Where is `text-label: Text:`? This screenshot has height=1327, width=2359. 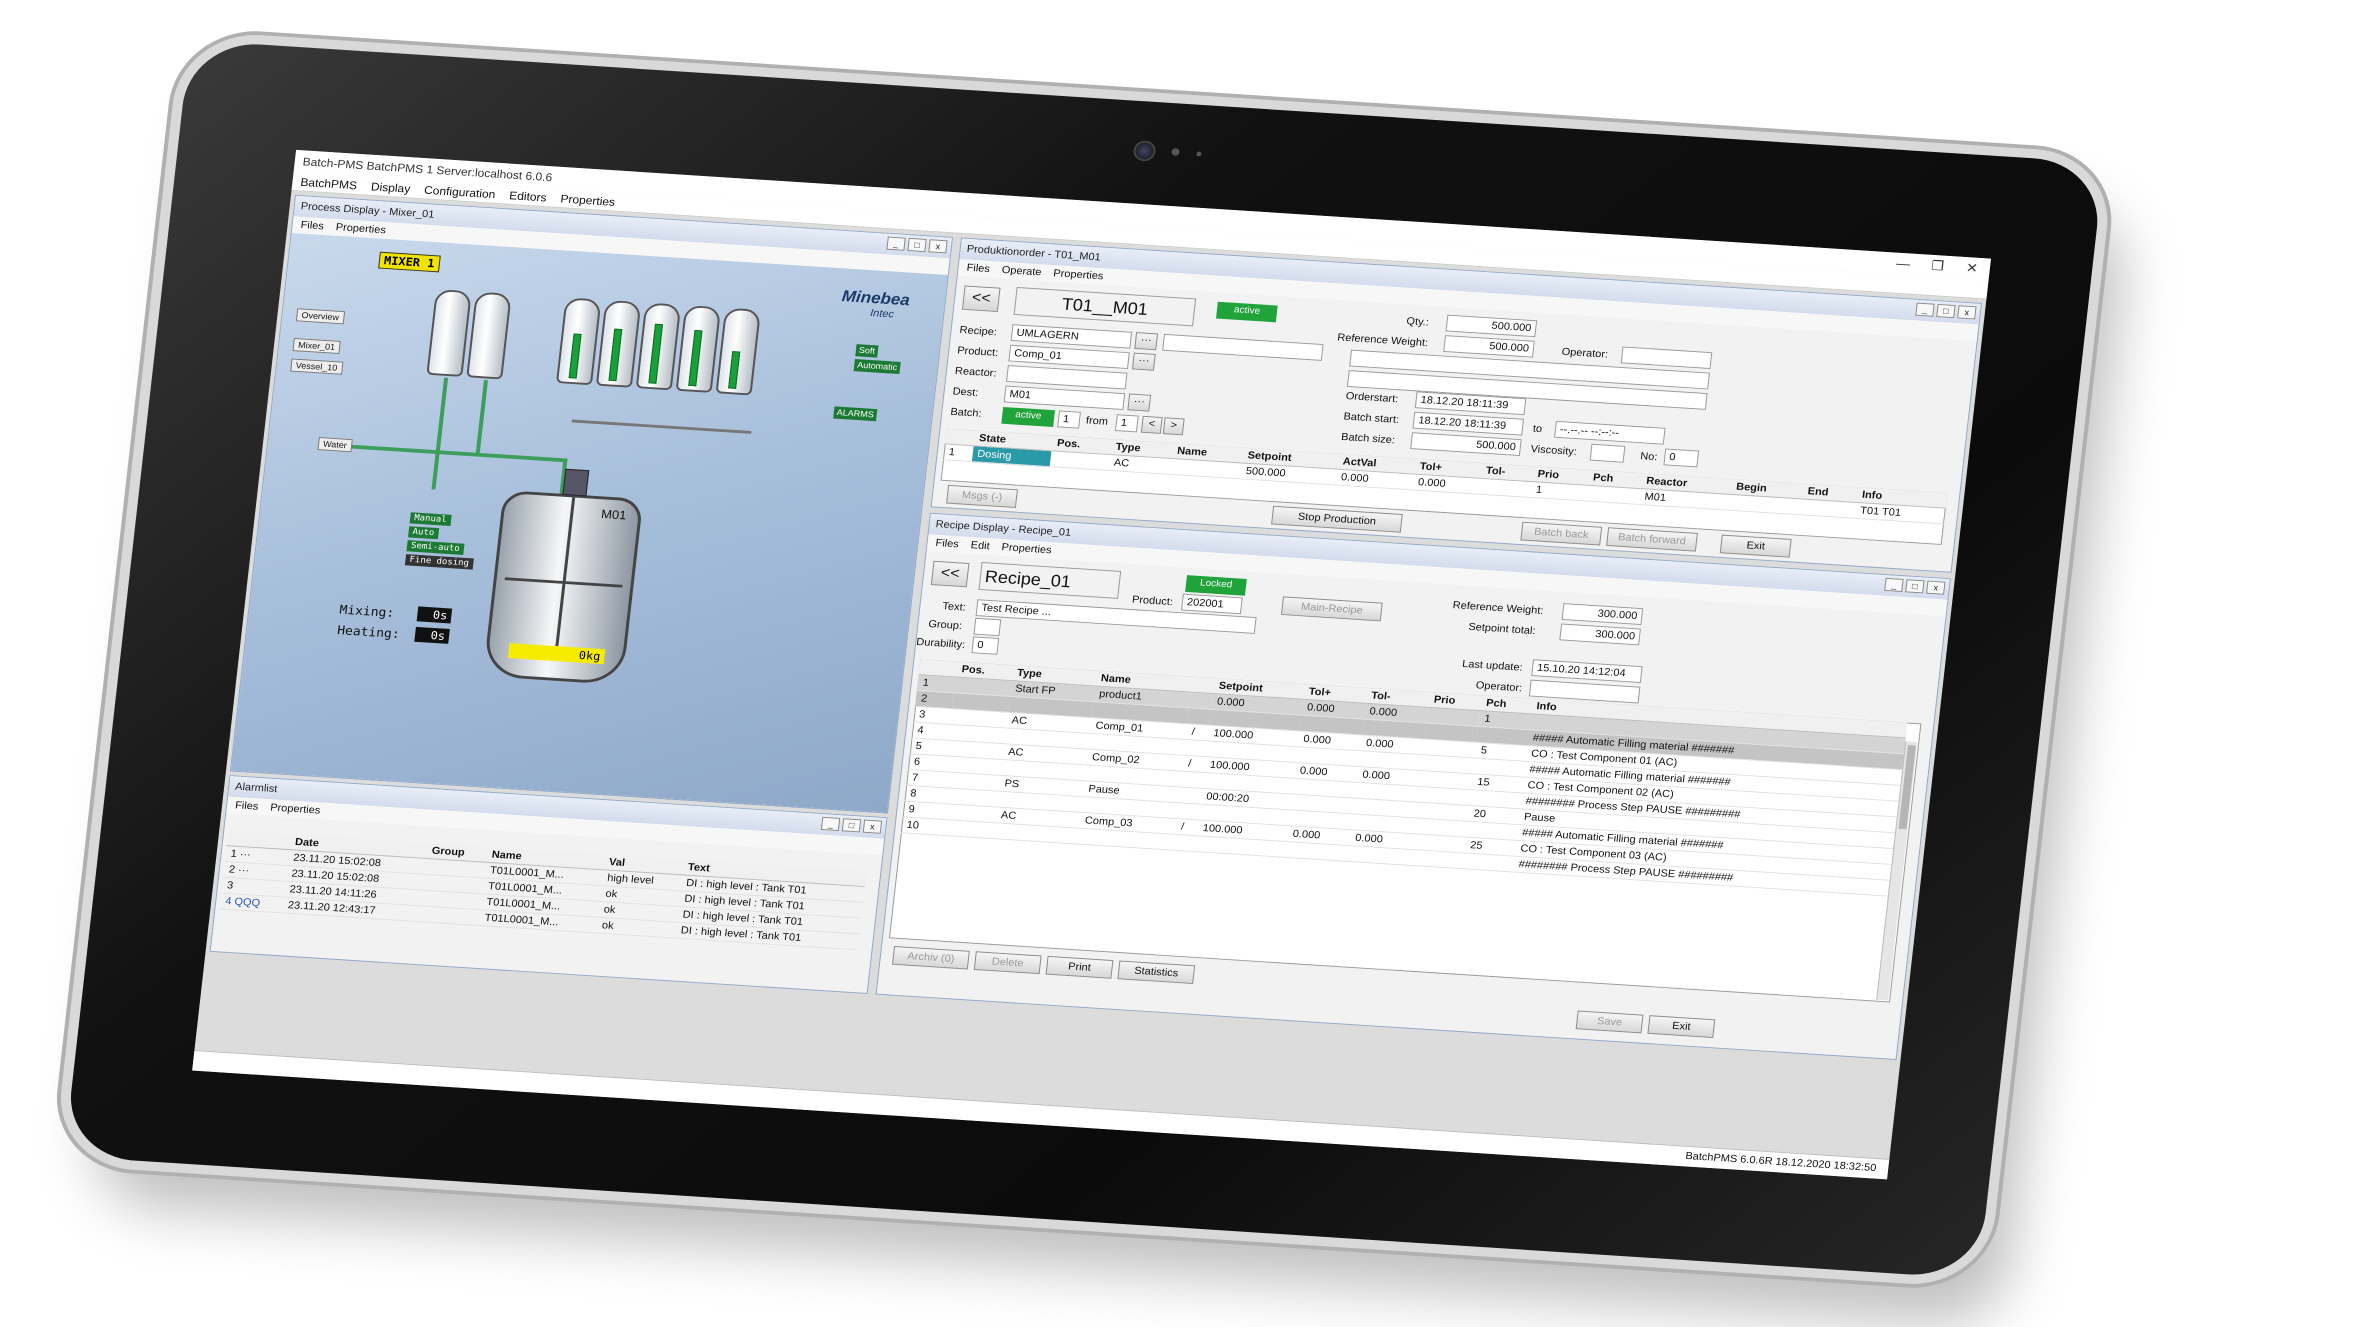 text-label: Text: is located at coordinates (954, 607).